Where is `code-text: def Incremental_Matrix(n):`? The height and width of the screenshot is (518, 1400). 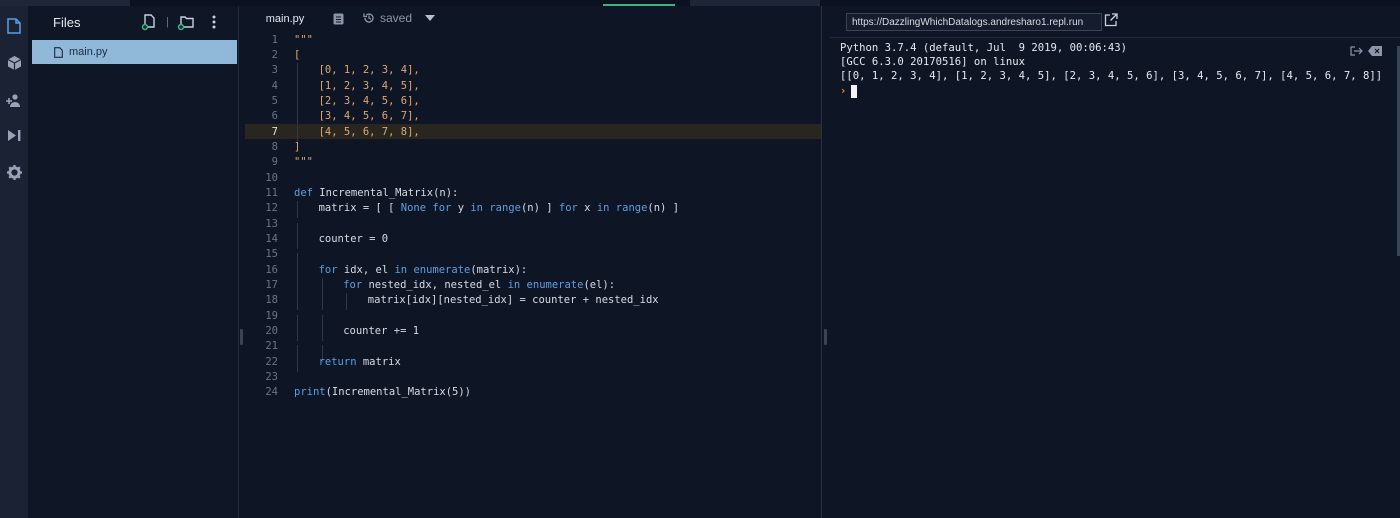
code-text: def Incremental_Matrix(n): is located at coordinates (368, 193).